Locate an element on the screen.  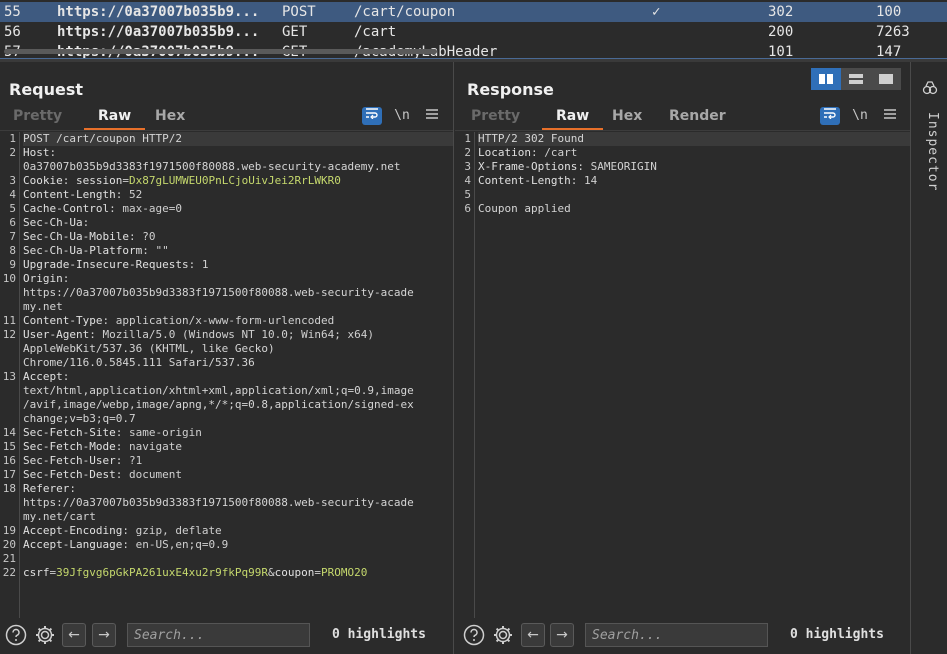
line-text: Sec-Fetch-Site: same-origin is located at coordinates (238, 433).